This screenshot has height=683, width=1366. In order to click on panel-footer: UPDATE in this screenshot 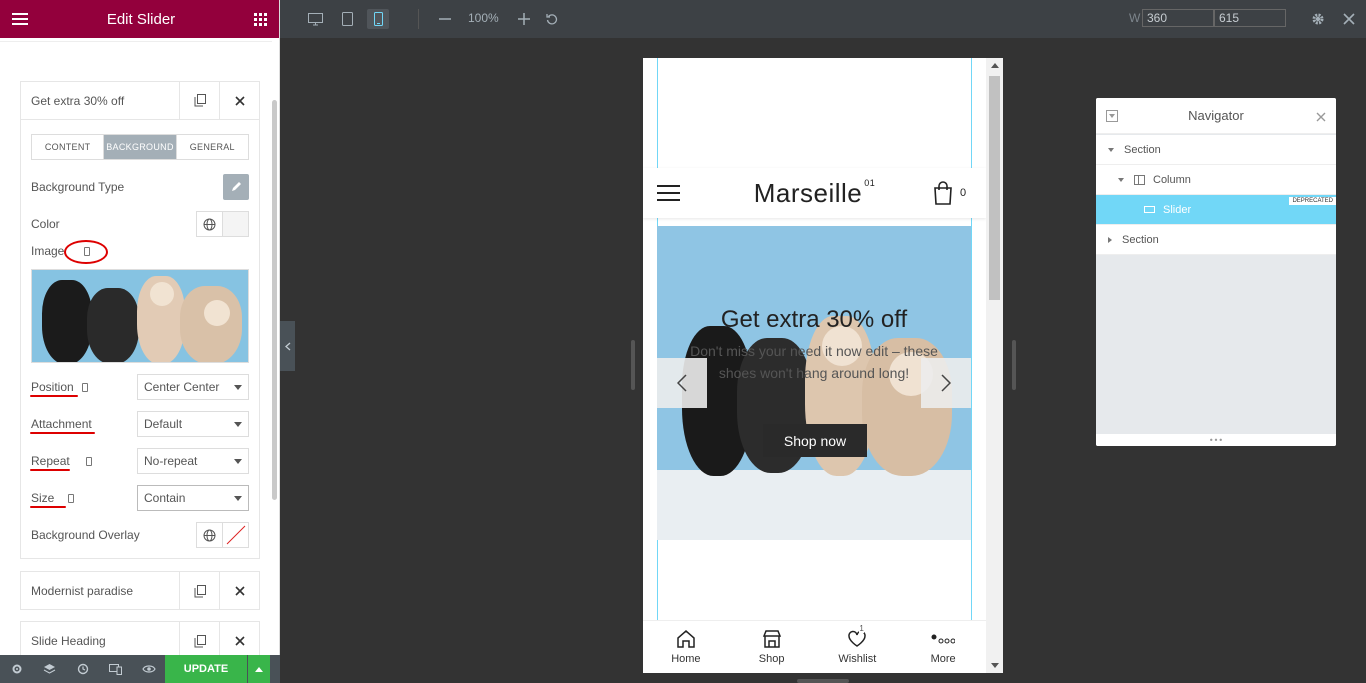, I will do `click(140, 669)`.